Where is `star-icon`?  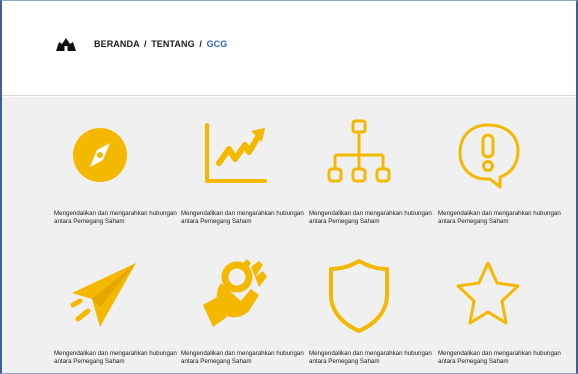
star-icon is located at coordinates (488, 293).